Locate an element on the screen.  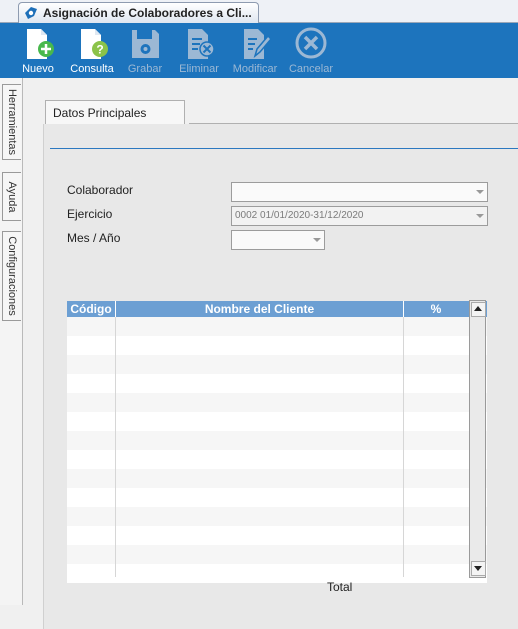
save-disk-icon is located at coordinates (145, 44).